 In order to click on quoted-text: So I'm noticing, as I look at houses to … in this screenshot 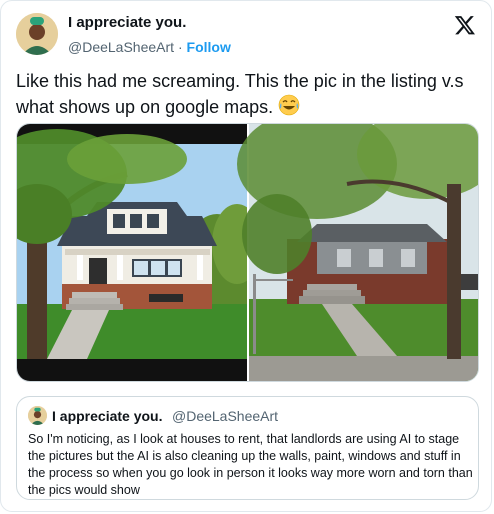, I will do `click(250, 464)`.